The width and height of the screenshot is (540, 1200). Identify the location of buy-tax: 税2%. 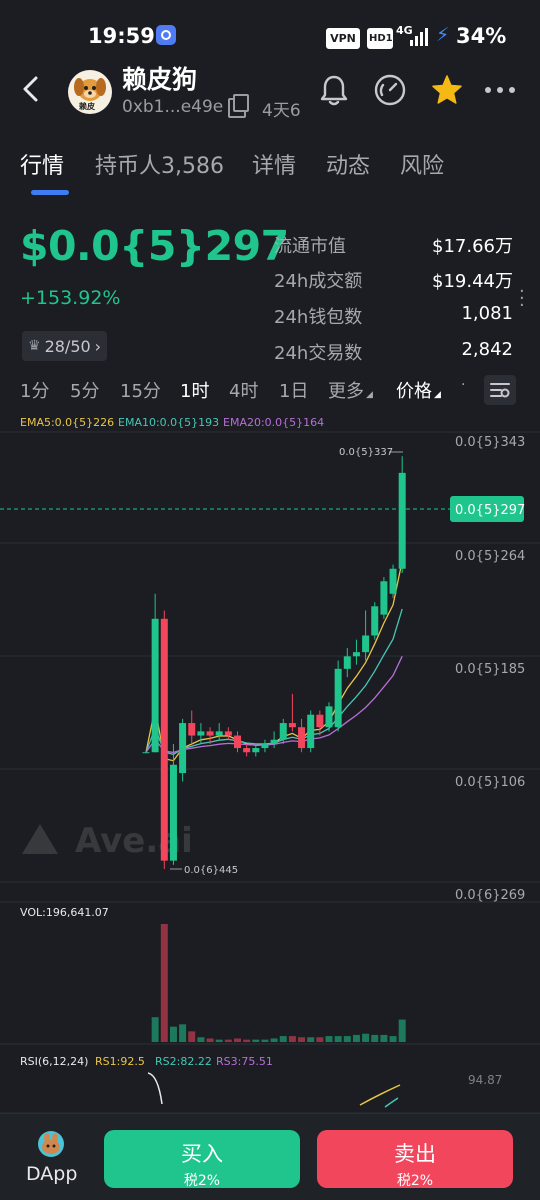
(202, 1181).